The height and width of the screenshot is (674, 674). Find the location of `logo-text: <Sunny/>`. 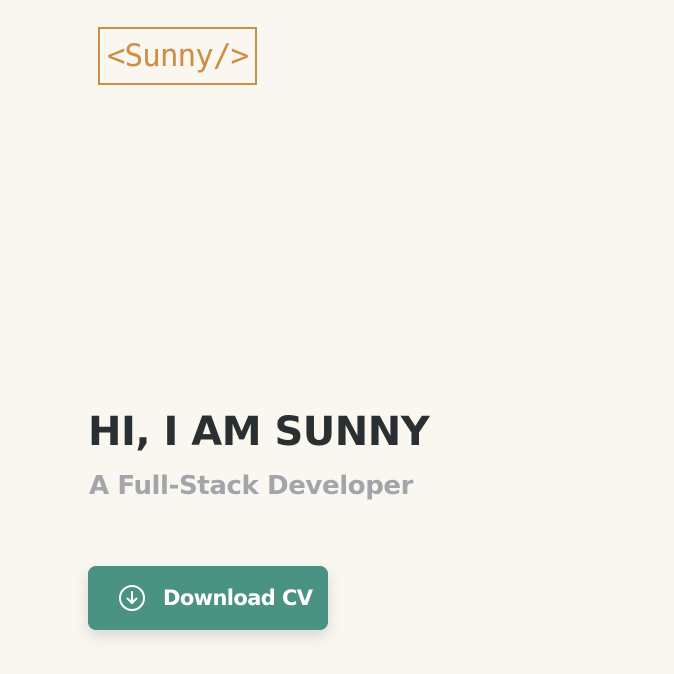

logo-text: <Sunny/> is located at coordinates (177, 55).